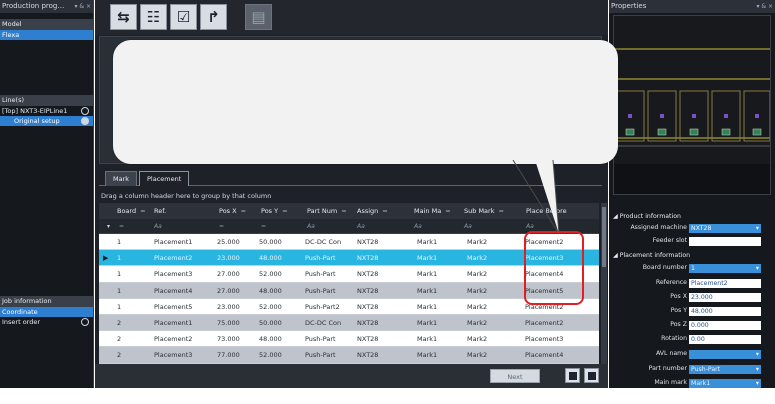 This screenshot has width=775, height=404. What do you see at coordinates (725, 283) in the screenshot?
I see `reference-field: Placement2` at bounding box center [725, 283].